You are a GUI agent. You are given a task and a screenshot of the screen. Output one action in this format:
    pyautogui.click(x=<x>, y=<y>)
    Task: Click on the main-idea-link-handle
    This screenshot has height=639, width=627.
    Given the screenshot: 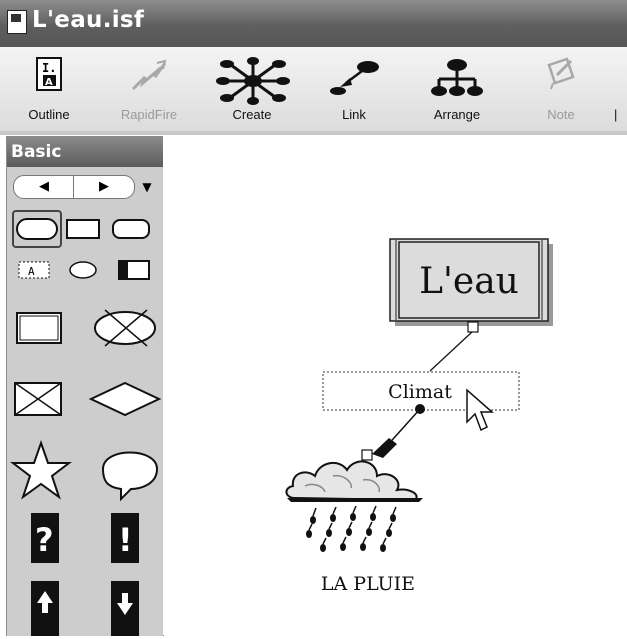 What is the action you would take?
    pyautogui.click(x=473, y=327)
    